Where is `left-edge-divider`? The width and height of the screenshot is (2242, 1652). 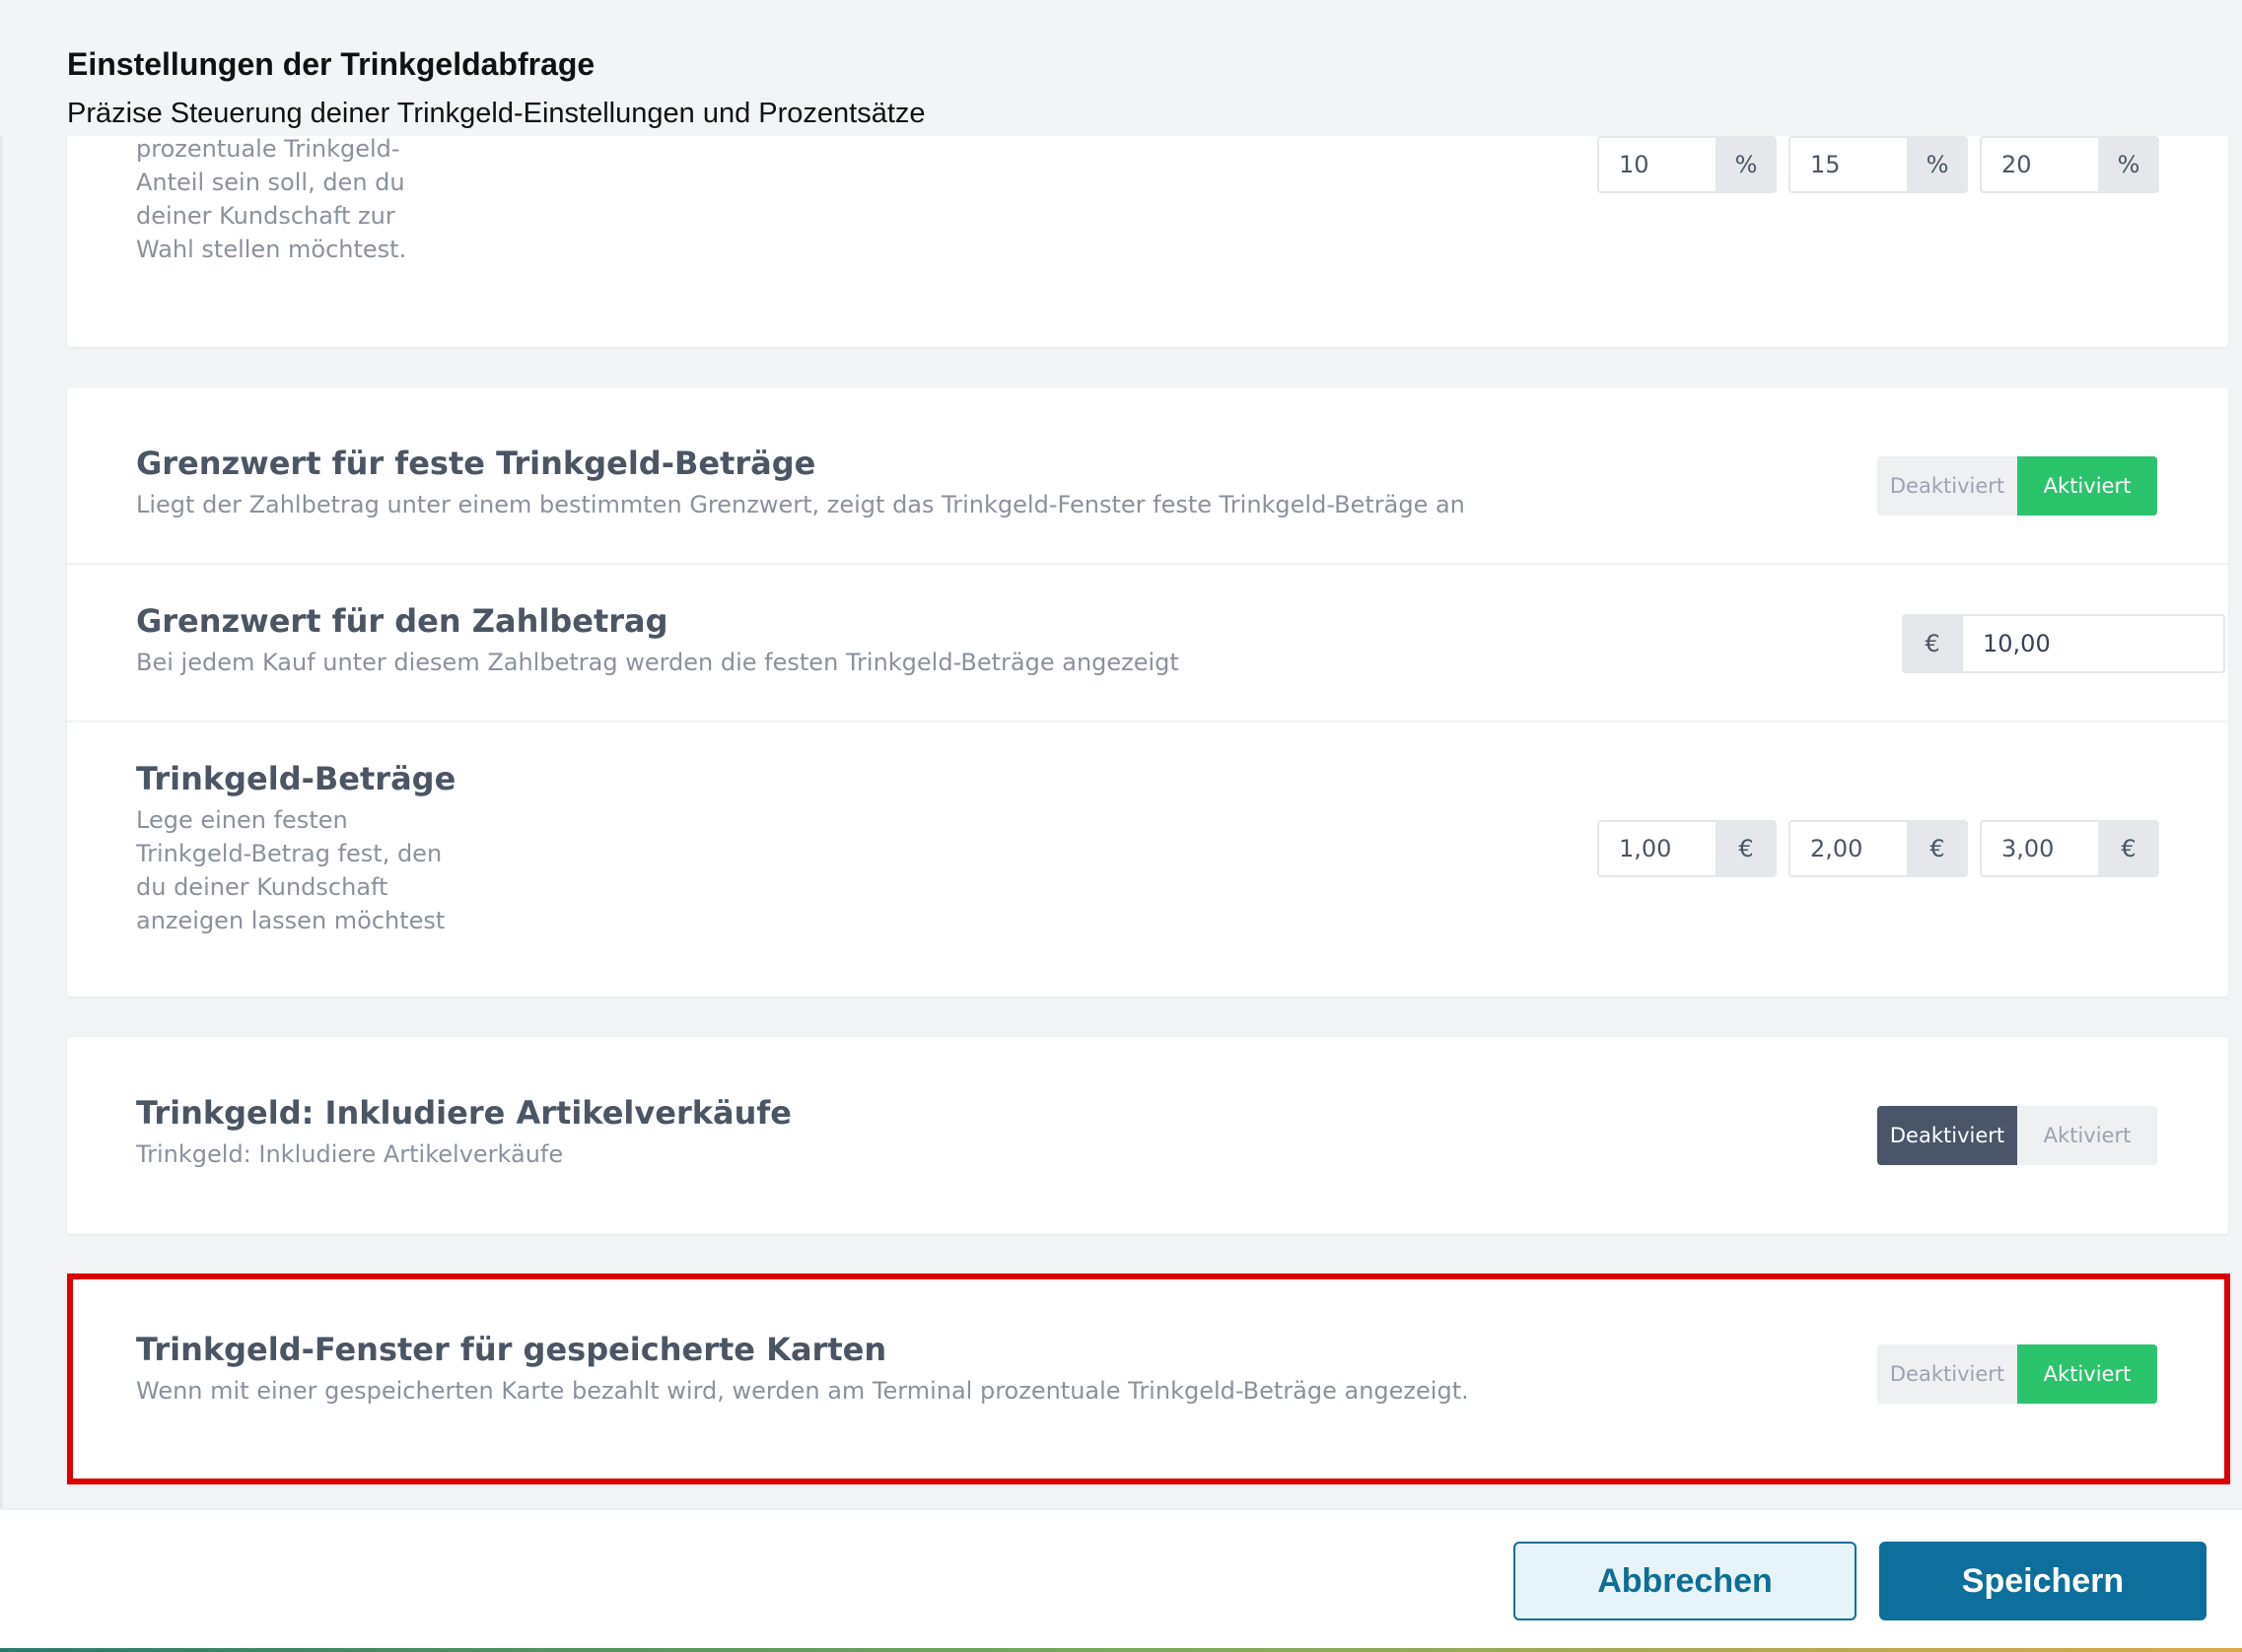
left-edge-divider is located at coordinates (1, 826).